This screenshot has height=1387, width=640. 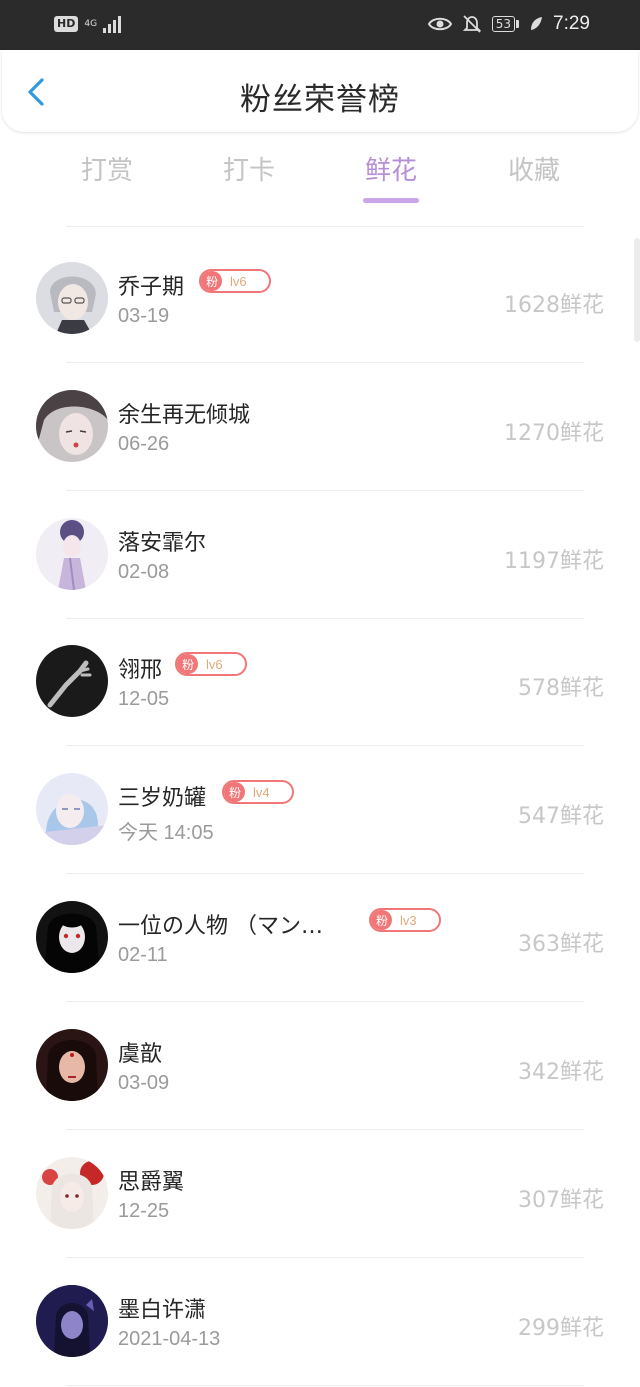 I want to click on flower-count: 363鲜花, so click(x=561, y=944).